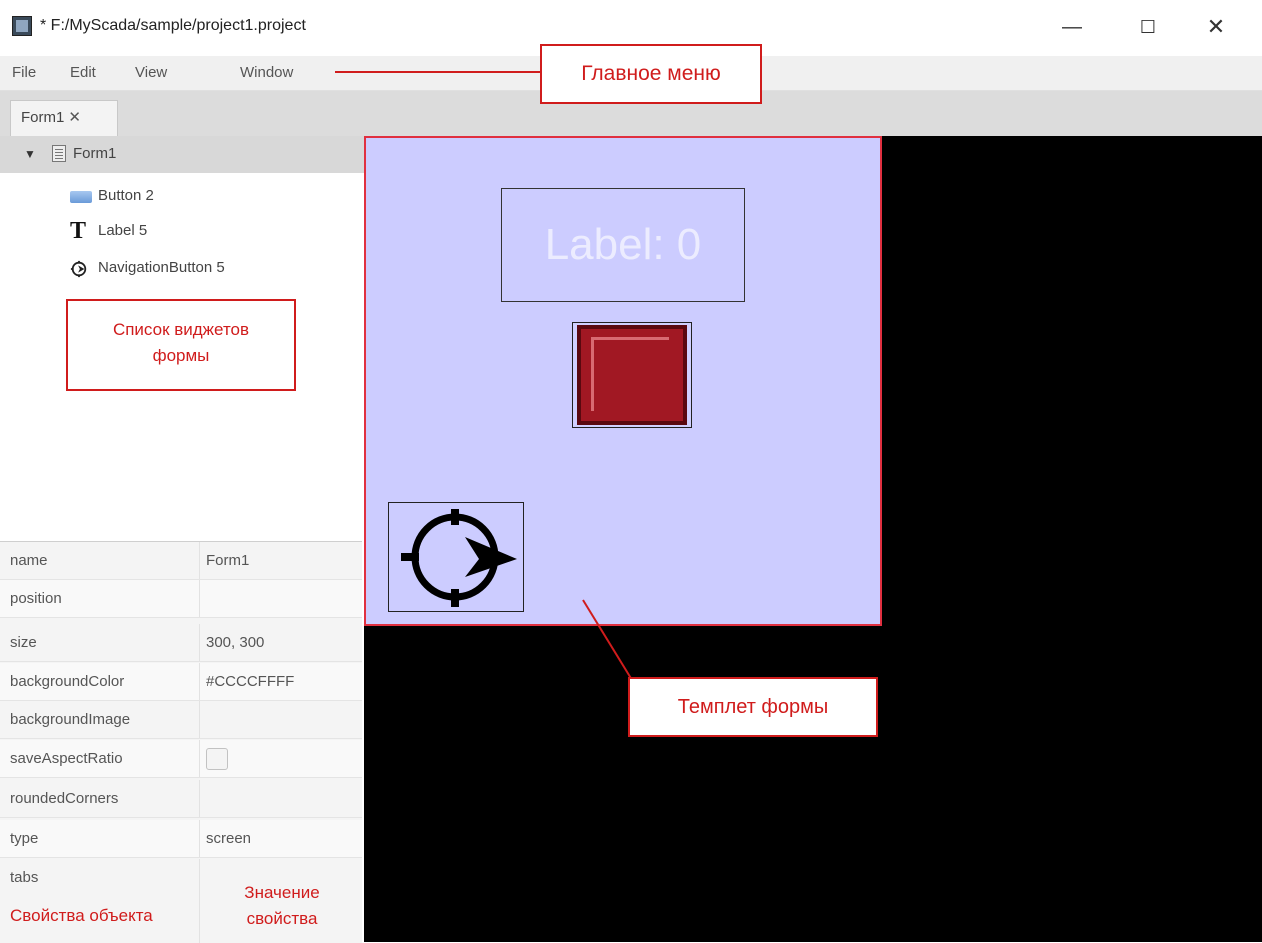  Describe the element at coordinates (126, 195) in the screenshot. I see `tree-item-label: Button 2` at that location.